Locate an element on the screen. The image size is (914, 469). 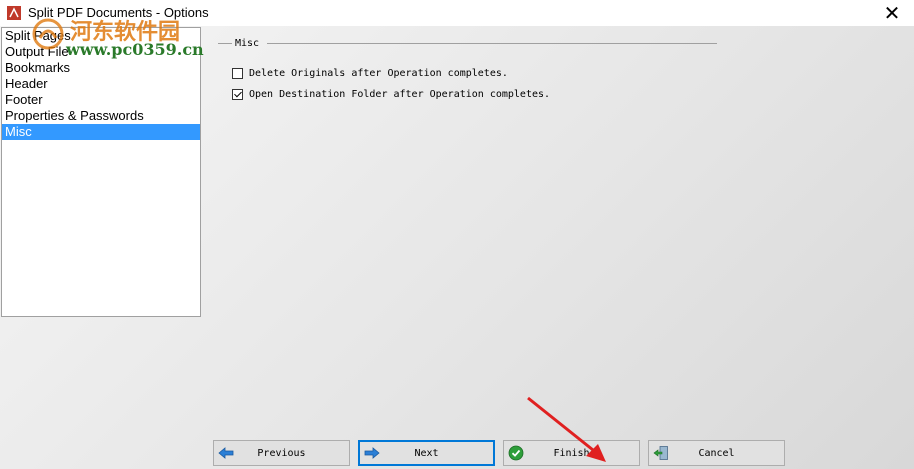
finish-button: Finish is located at coordinates (571, 453).